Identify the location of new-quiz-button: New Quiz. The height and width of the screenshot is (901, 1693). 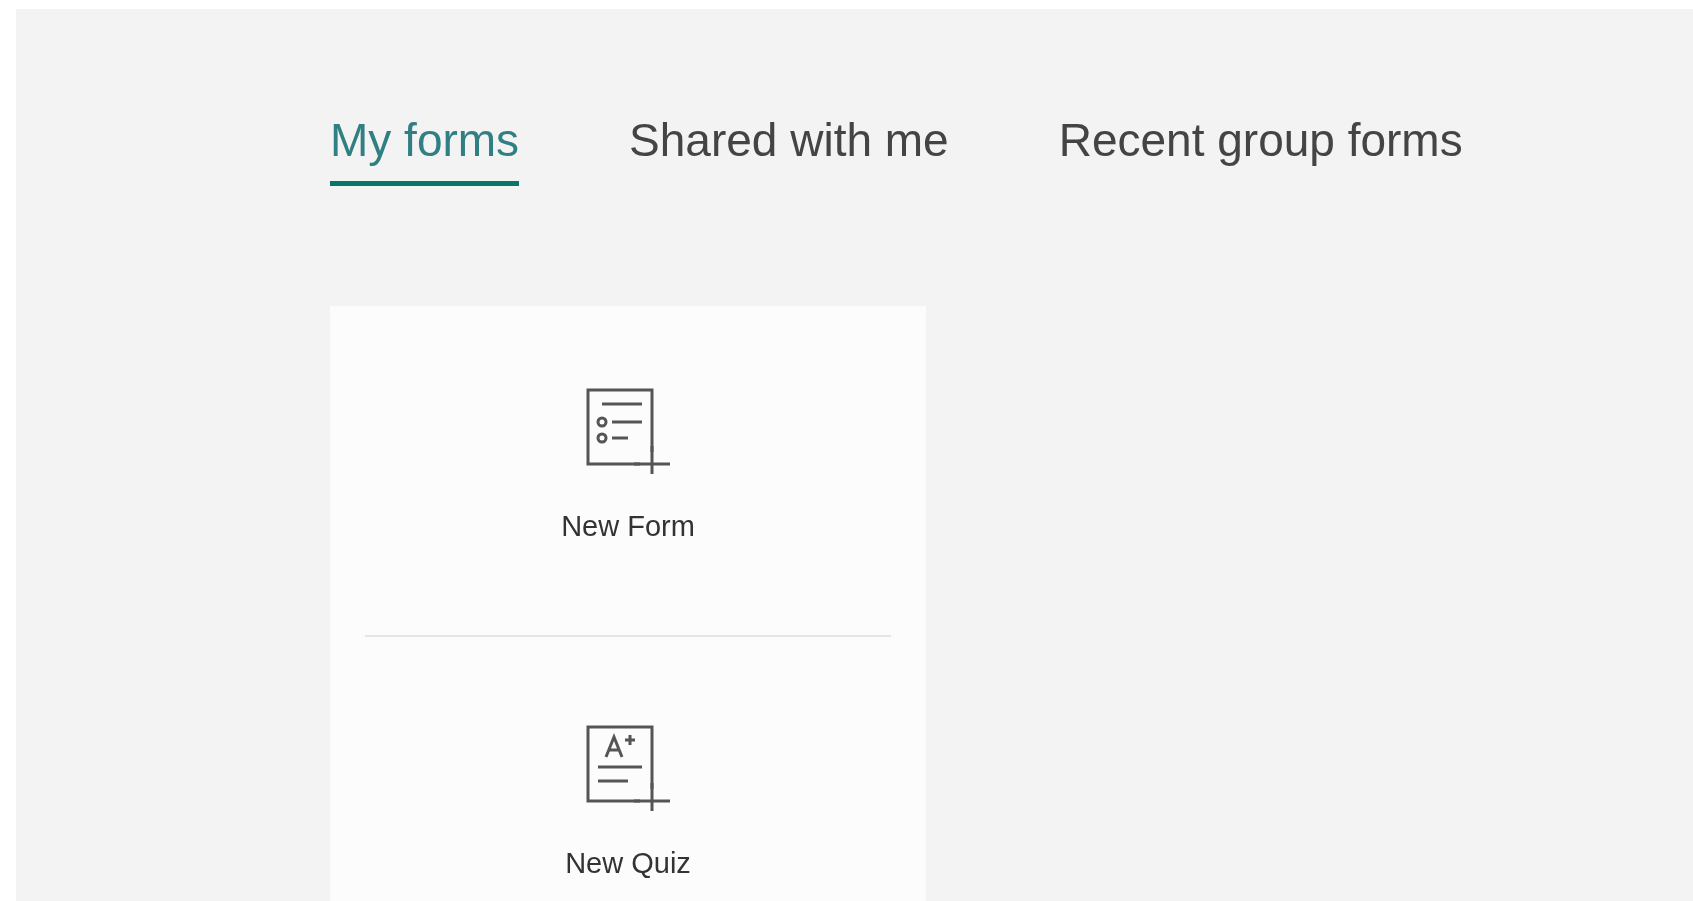
(628, 757).